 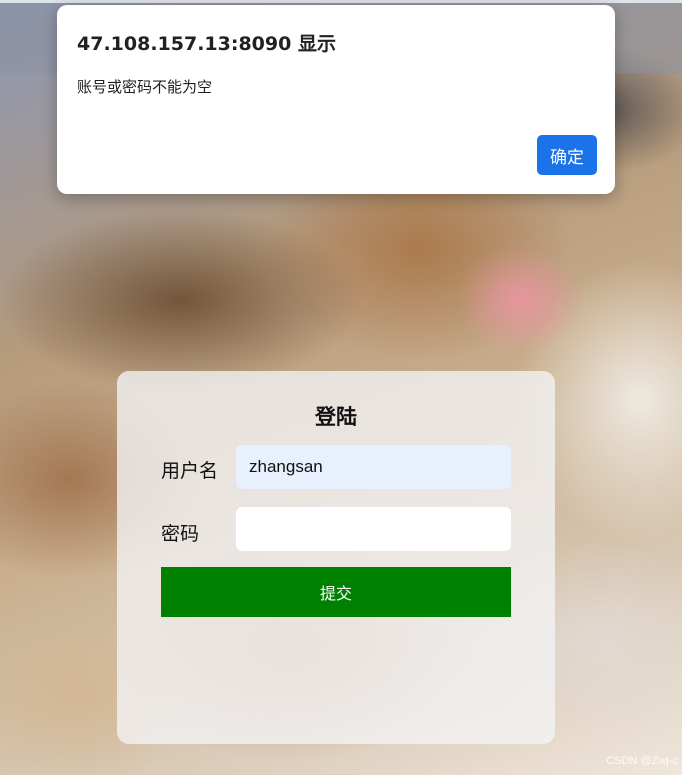 I want to click on username-label: 用户名, so click(x=190, y=471).